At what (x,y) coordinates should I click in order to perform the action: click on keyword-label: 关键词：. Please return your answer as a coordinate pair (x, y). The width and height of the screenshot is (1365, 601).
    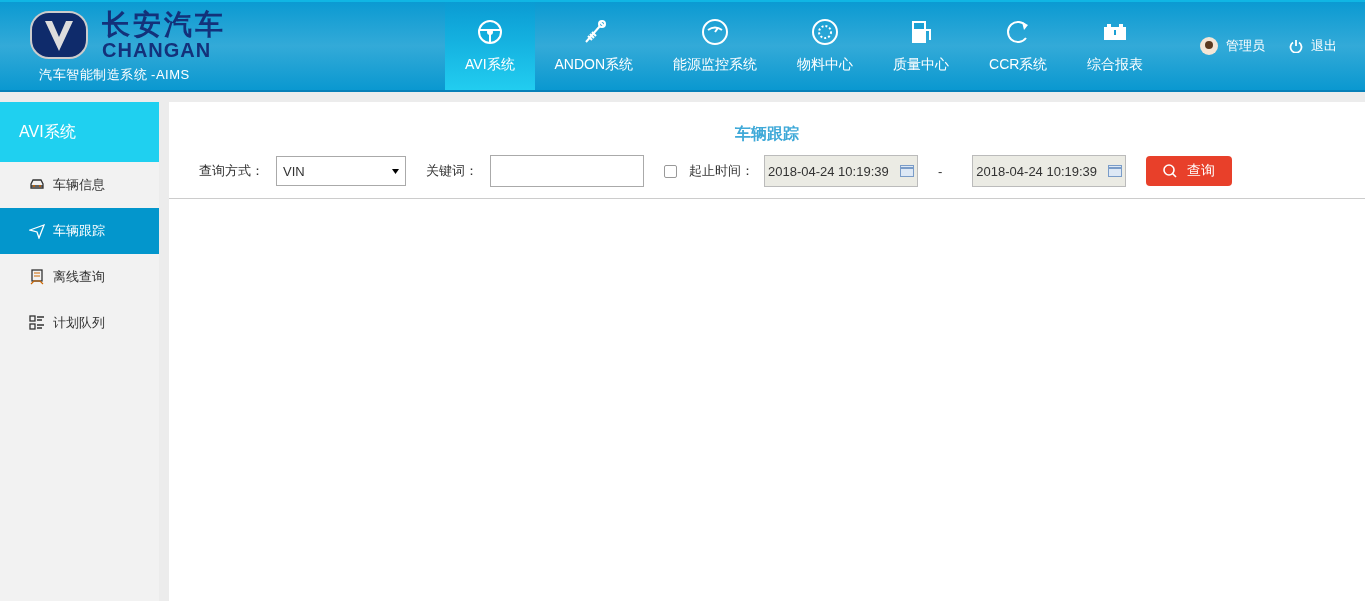
    Looking at the image, I should click on (452, 171).